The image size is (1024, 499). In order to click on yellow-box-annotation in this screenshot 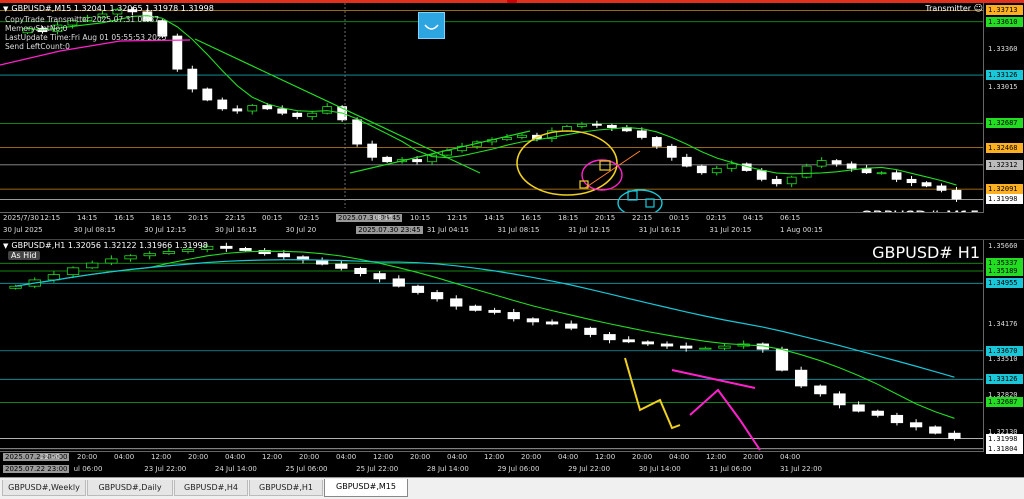, I will do `click(605, 165)`.